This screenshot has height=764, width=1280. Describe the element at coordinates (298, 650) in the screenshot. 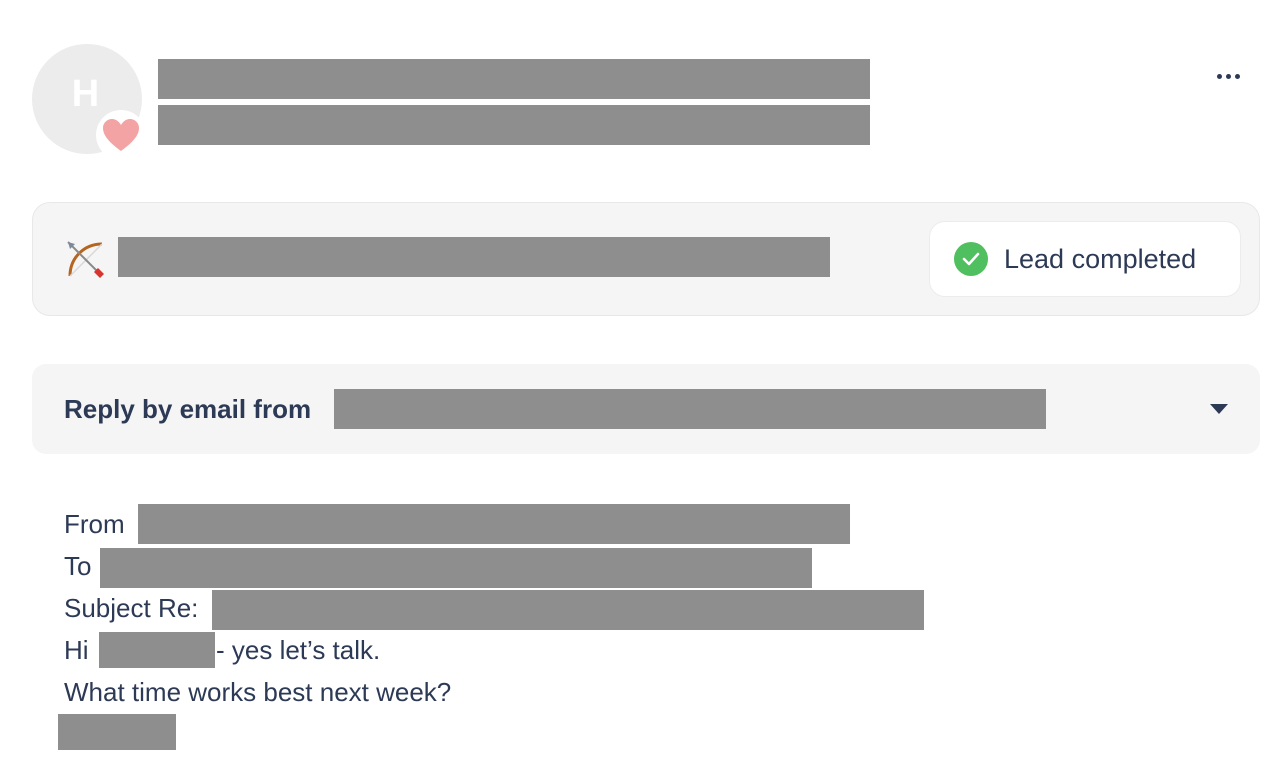

I see `greeting-rest-text: - yes let’s talk.` at that location.